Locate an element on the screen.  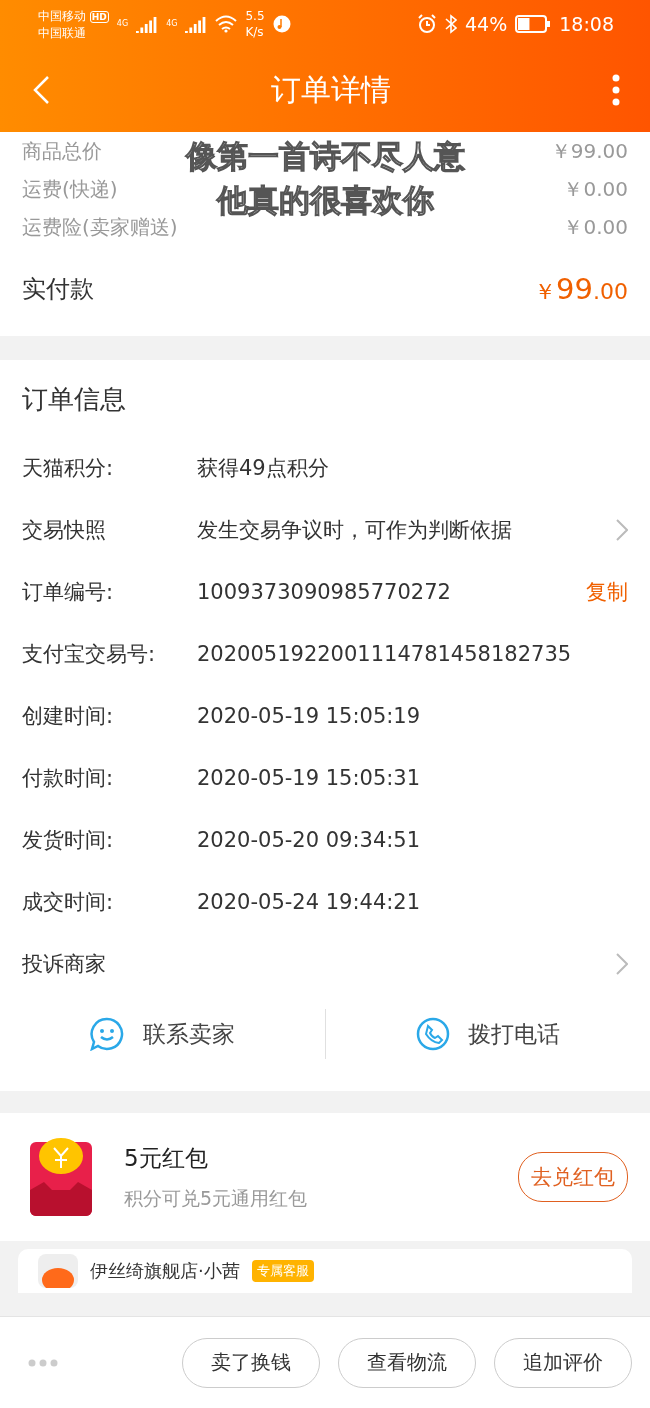
carrier-label: 中国移动 HD is located at coordinates (73, 16).